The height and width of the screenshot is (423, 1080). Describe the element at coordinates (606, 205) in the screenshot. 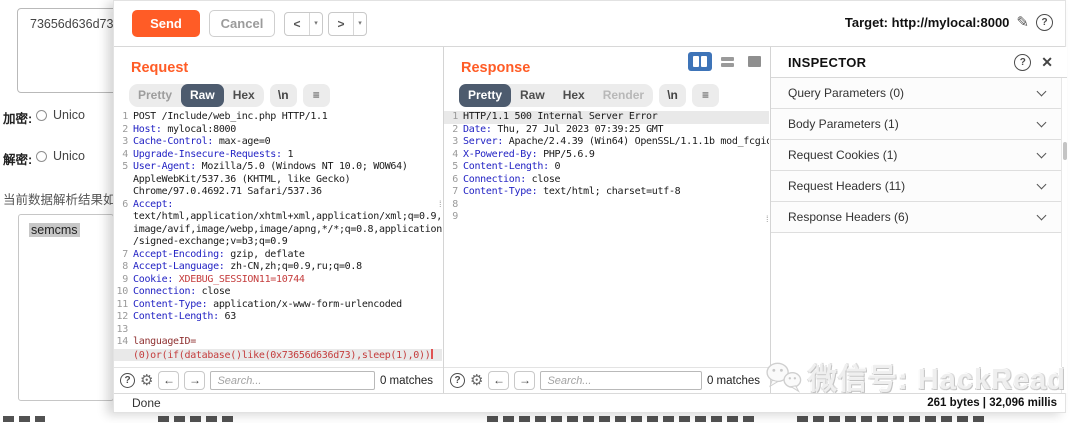

I see `code-line: 8` at that location.